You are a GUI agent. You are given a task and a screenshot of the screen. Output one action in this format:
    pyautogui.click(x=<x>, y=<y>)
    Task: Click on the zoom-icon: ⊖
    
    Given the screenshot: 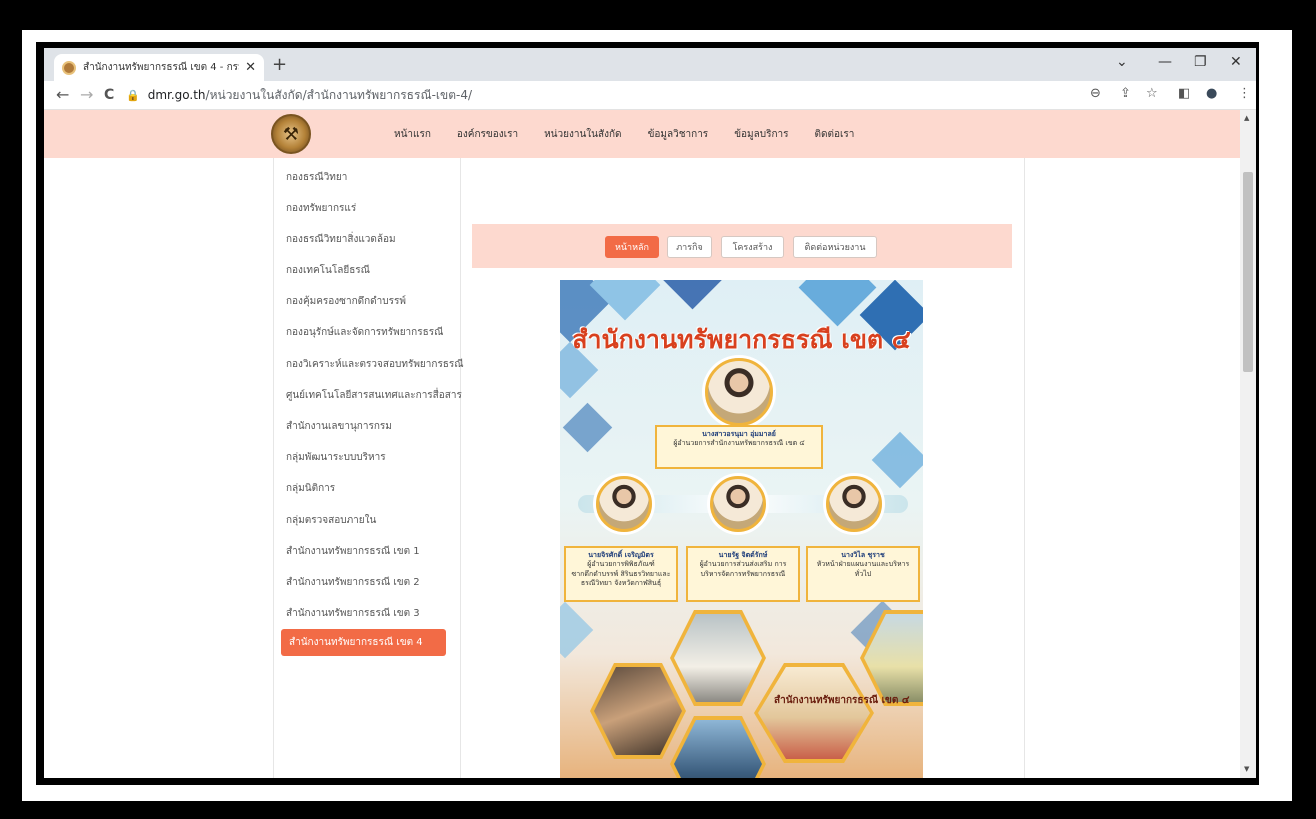 What is the action you would take?
    pyautogui.click(x=1095, y=93)
    